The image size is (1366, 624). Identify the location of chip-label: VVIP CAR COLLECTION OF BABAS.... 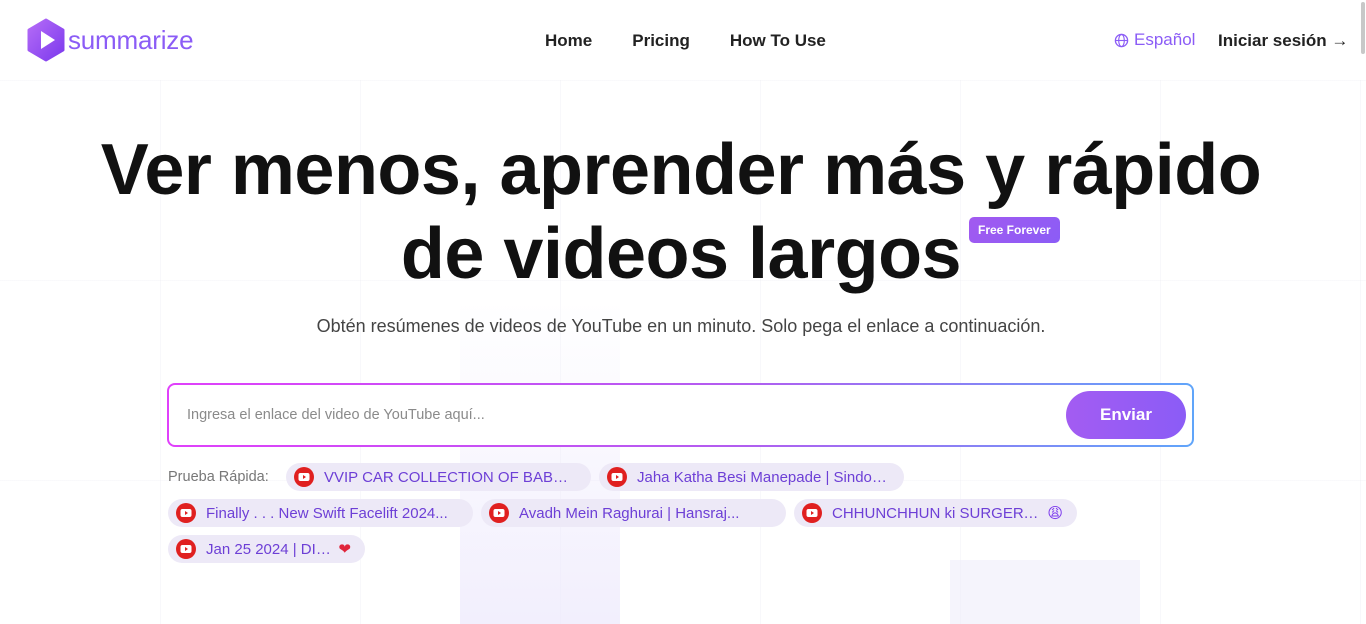
(450, 477).